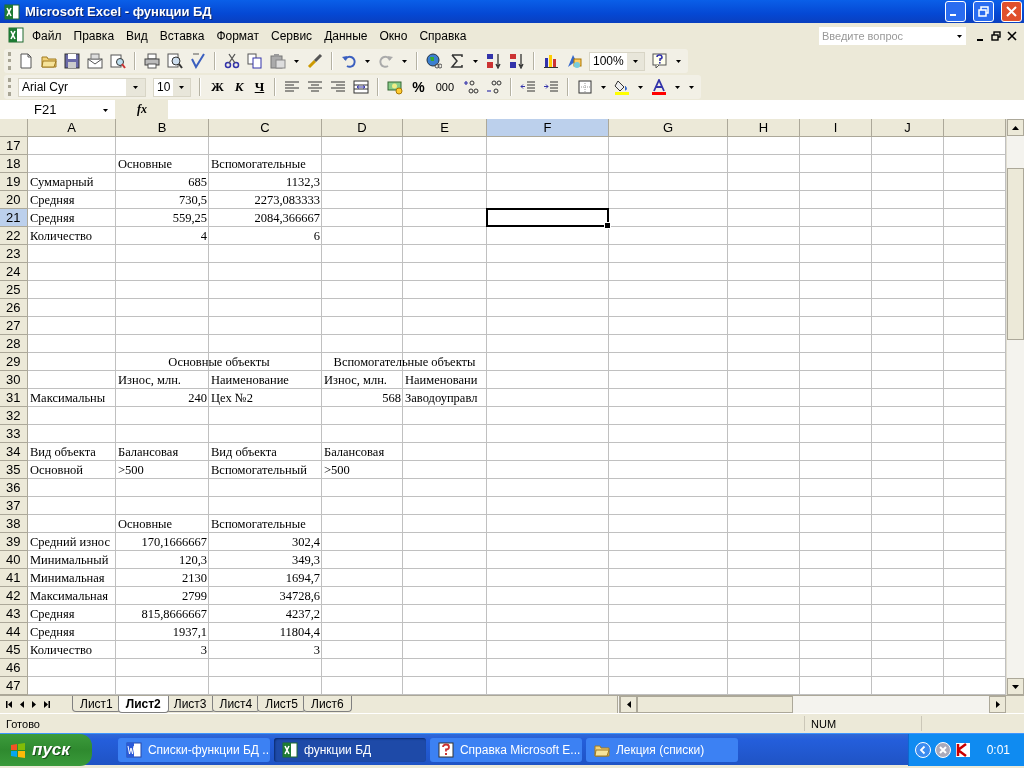 The height and width of the screenshot is (768, 1024). Describe the element at coordinates (142, 109) in the screenshot. I see `insert-function-button: fx` at that location.